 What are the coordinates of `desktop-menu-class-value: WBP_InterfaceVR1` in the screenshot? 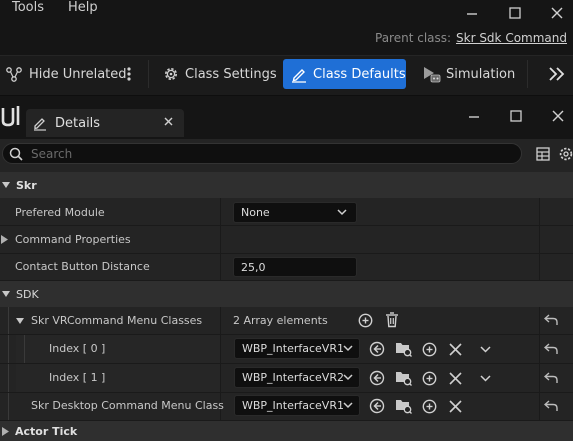 It's located at (293, 405).